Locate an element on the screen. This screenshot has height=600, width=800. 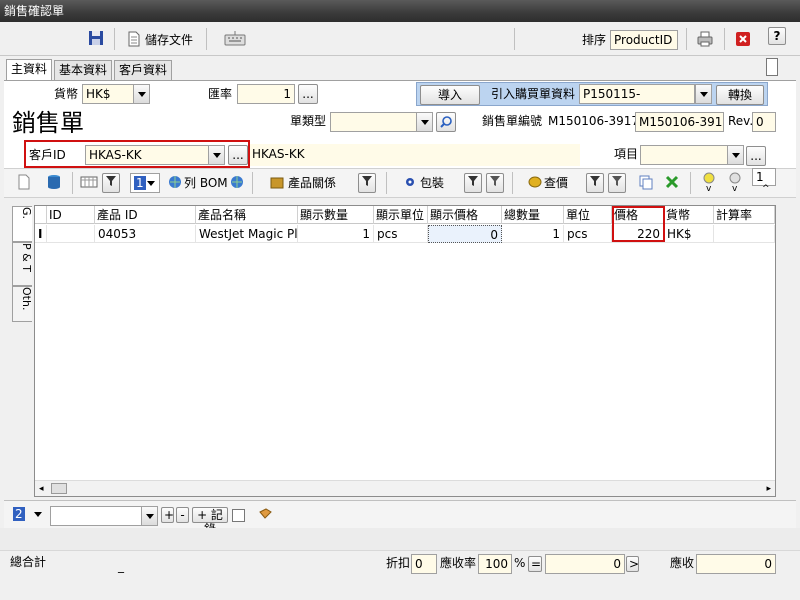
col-header-product-id: 產品 ID is located at coordinates (145, 215).